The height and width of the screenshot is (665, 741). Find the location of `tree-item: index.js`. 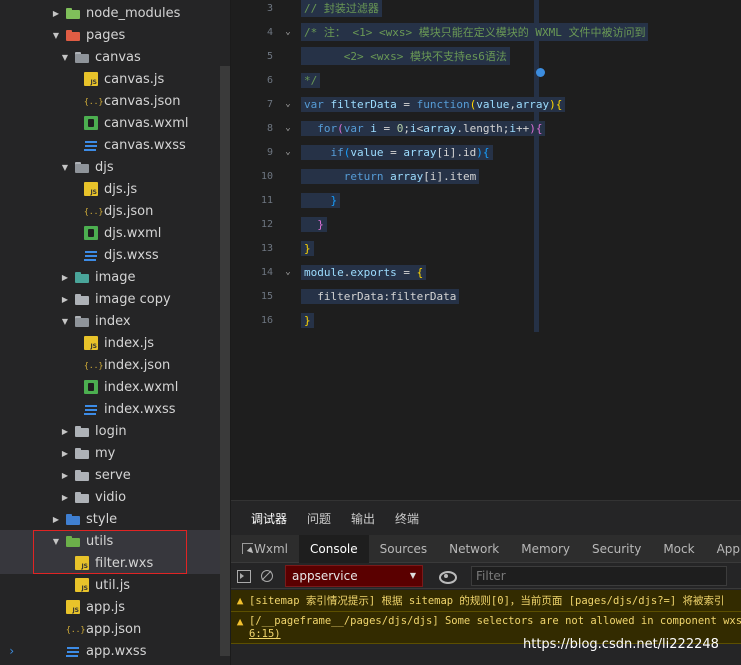

tree-item: index.js is located at coordinates (115, 343).